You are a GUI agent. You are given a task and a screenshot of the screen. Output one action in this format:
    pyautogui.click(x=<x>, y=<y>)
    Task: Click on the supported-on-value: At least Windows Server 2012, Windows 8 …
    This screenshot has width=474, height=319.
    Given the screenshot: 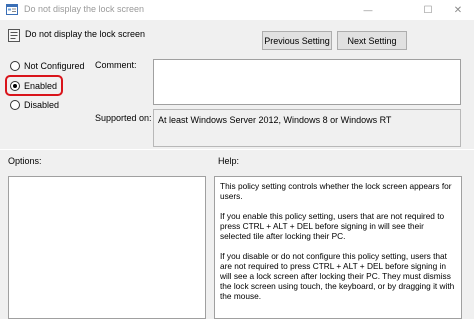 What is the action you would take?
    pyautogui.click(x=275, y=120)
    